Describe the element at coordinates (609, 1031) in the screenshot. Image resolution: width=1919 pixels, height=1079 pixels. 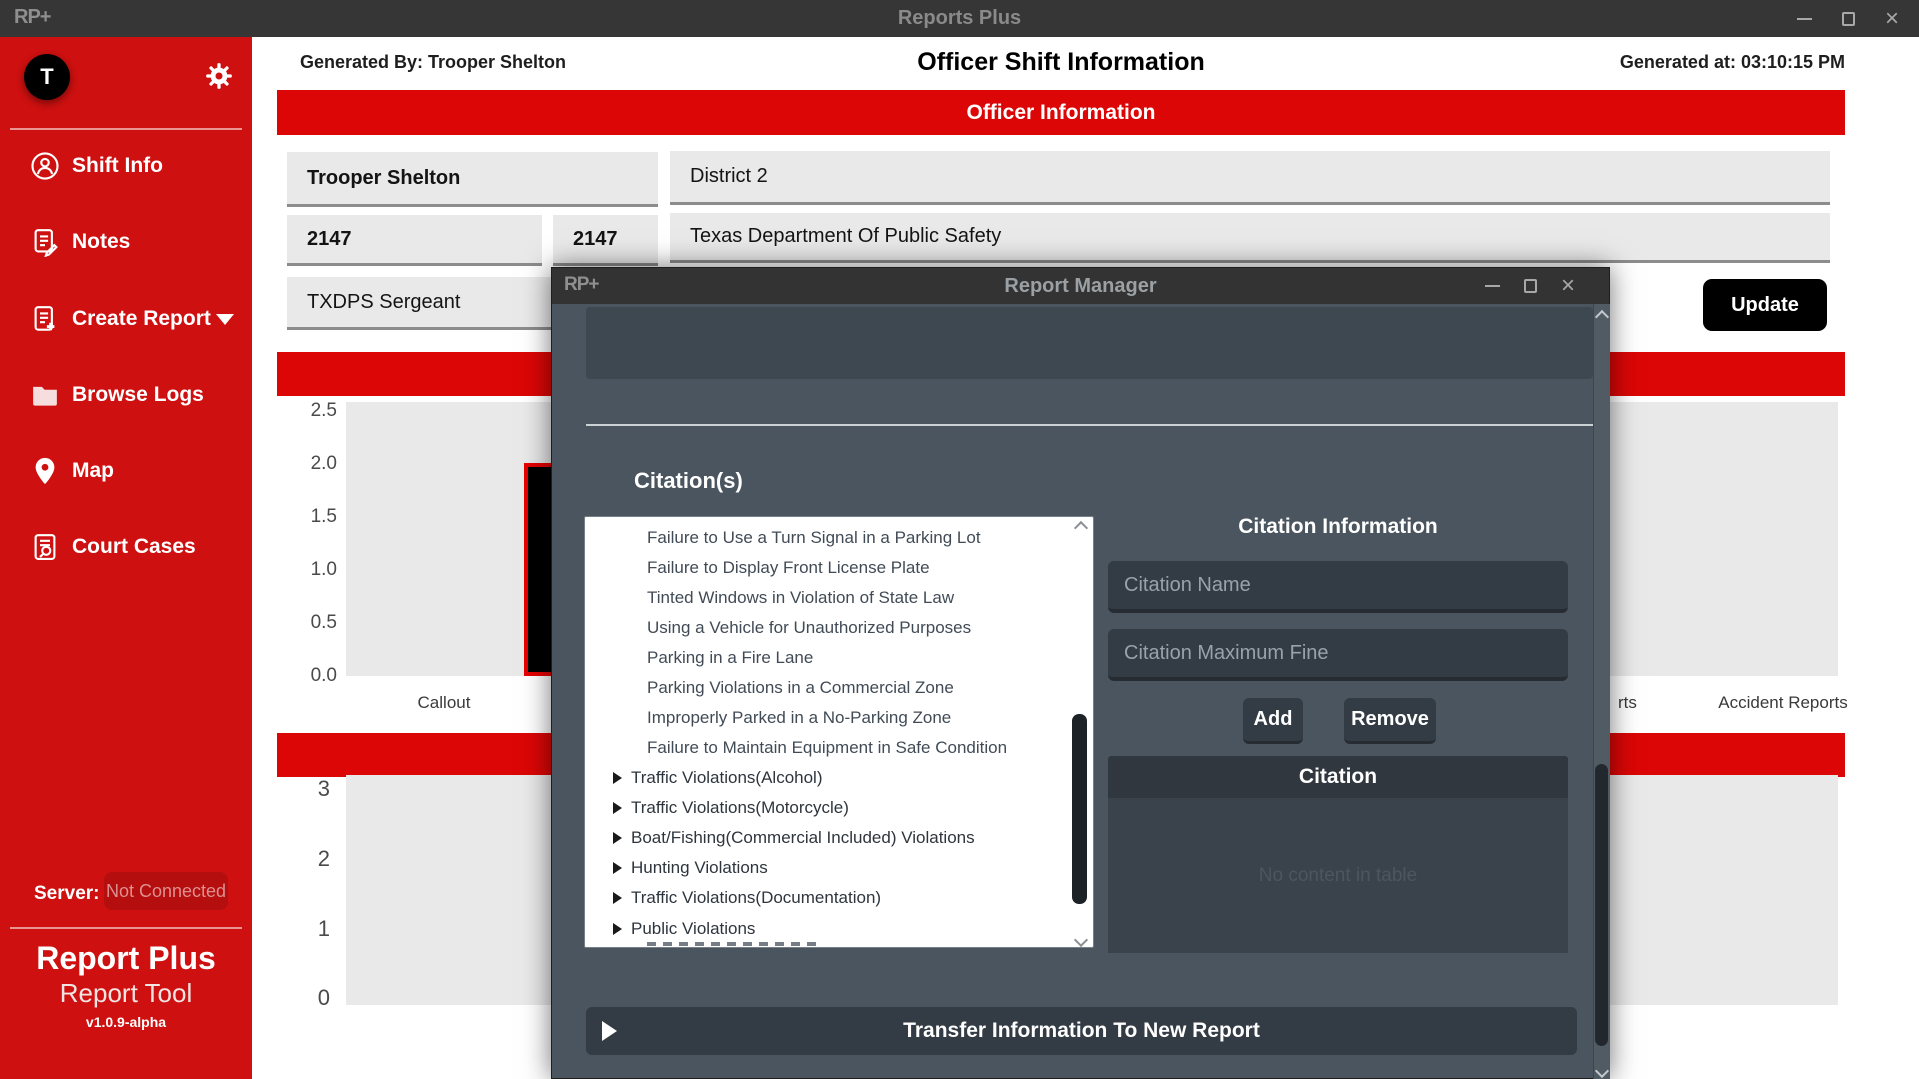
I see `play-icon` at that location.